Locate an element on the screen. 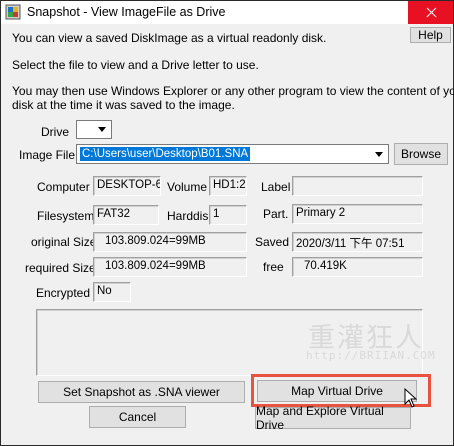 This screenshot has height=446, width=454. label-label: Label is located at coordinates (276, 187).